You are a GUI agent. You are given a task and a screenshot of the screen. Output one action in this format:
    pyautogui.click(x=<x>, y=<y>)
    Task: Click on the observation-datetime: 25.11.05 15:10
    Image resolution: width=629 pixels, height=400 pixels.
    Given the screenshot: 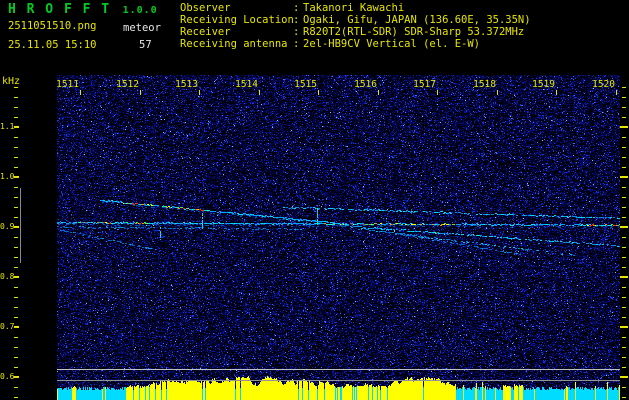 What is the action you would take?
    pyautogui.click(x=52, y=45)
    